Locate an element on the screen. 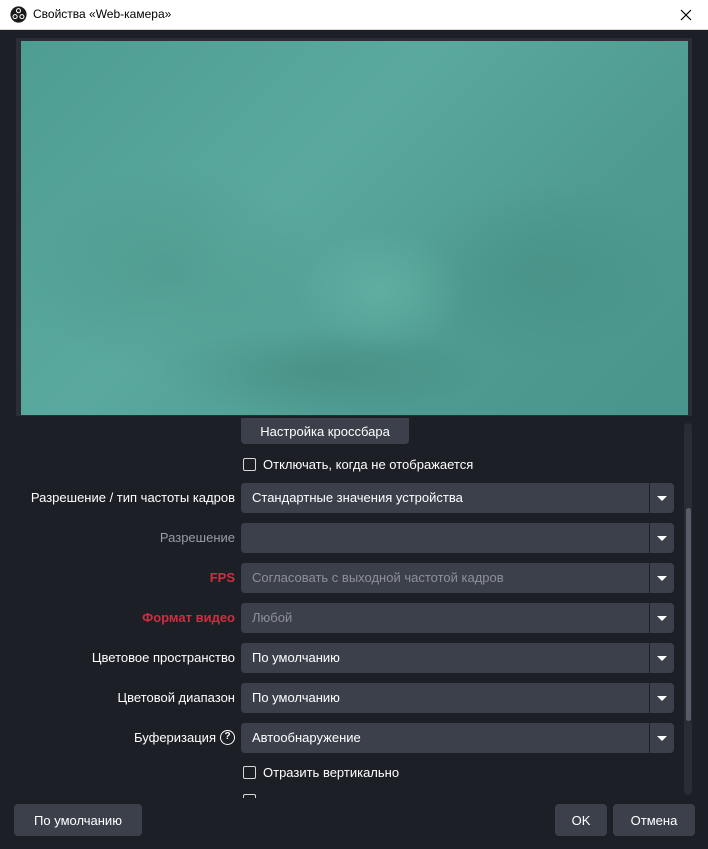  resolution-dropdown is located at coordinates (457, 538).